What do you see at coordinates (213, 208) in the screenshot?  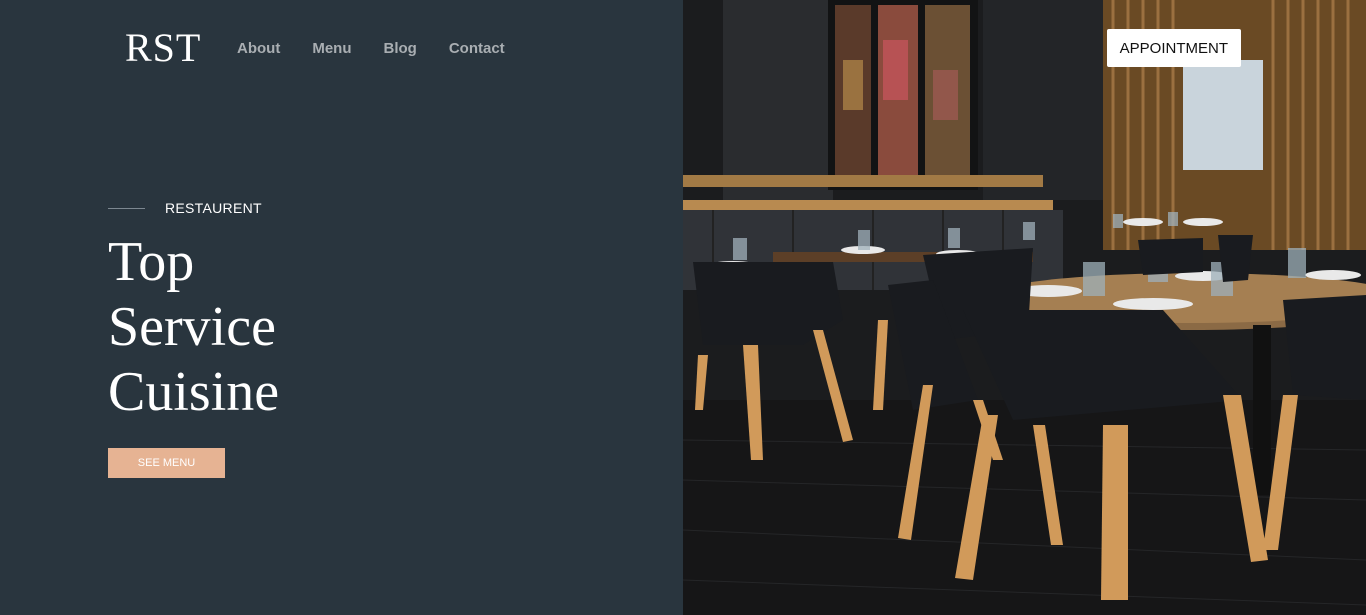 I see `eyebrow-label: RESTAURENT` at bounding box center [213, 208].